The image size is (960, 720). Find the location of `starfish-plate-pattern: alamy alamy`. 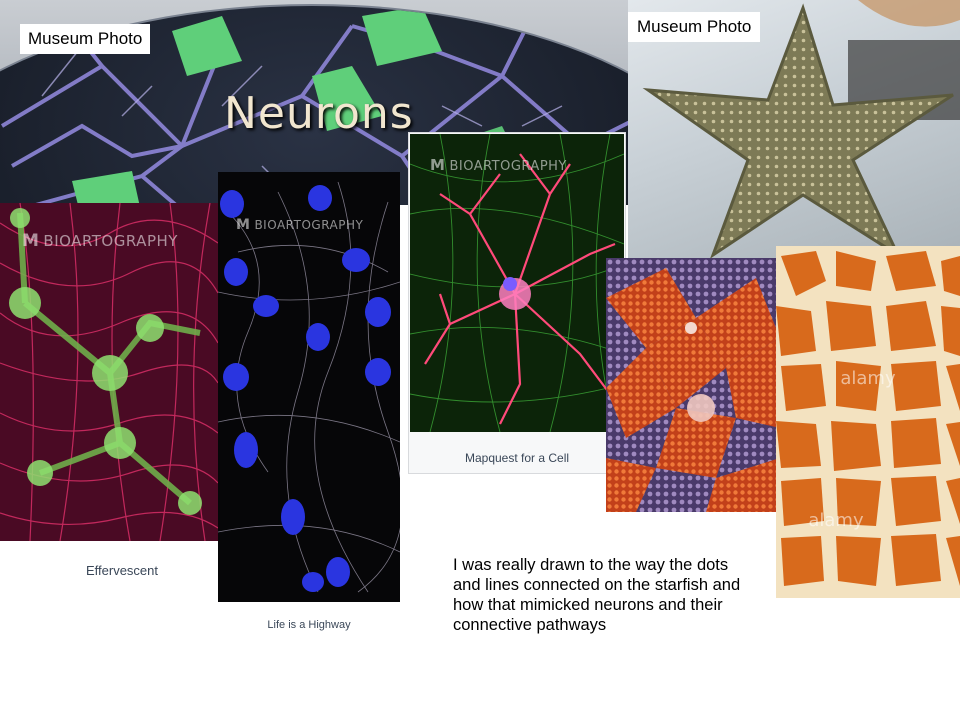

starfish-plate-pattern: alamy alamy is located at coordinates (868, 422).